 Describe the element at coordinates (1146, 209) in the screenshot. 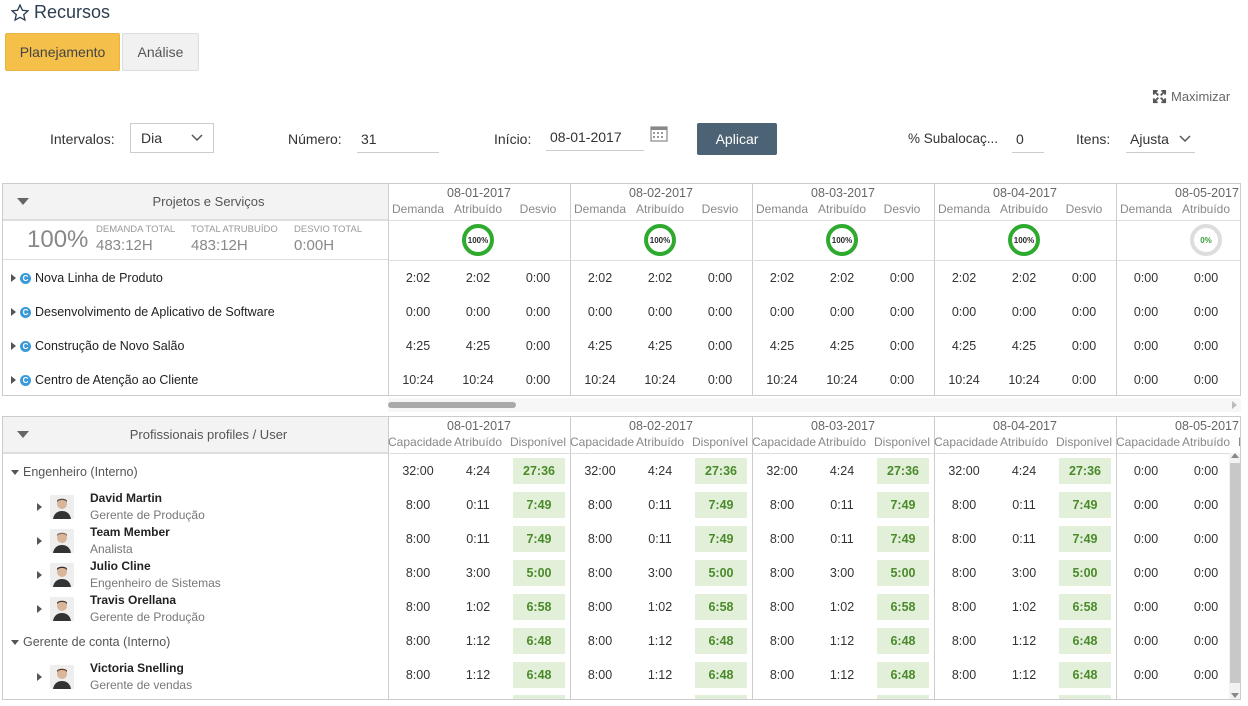

I see `column-header: Demanda` at that location.